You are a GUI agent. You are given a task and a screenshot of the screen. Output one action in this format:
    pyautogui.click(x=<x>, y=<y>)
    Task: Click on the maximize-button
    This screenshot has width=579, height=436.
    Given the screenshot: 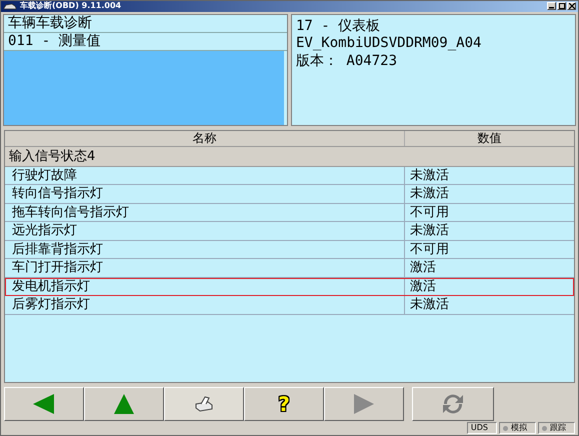 What is the action you would take?
    pyautogui.click(x=561, y=6)
    